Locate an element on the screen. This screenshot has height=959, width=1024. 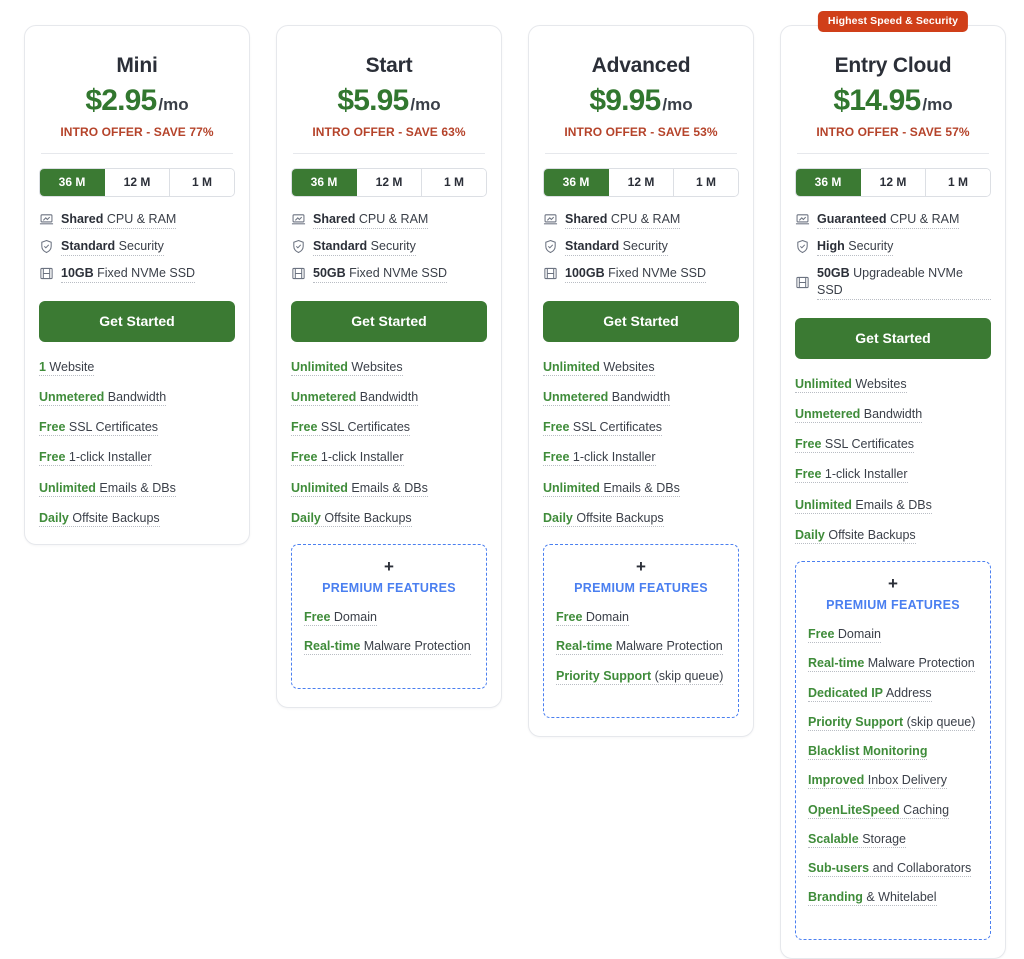
spec-rest: Fixed NVMe SSD is located at coordinates (655, 272).